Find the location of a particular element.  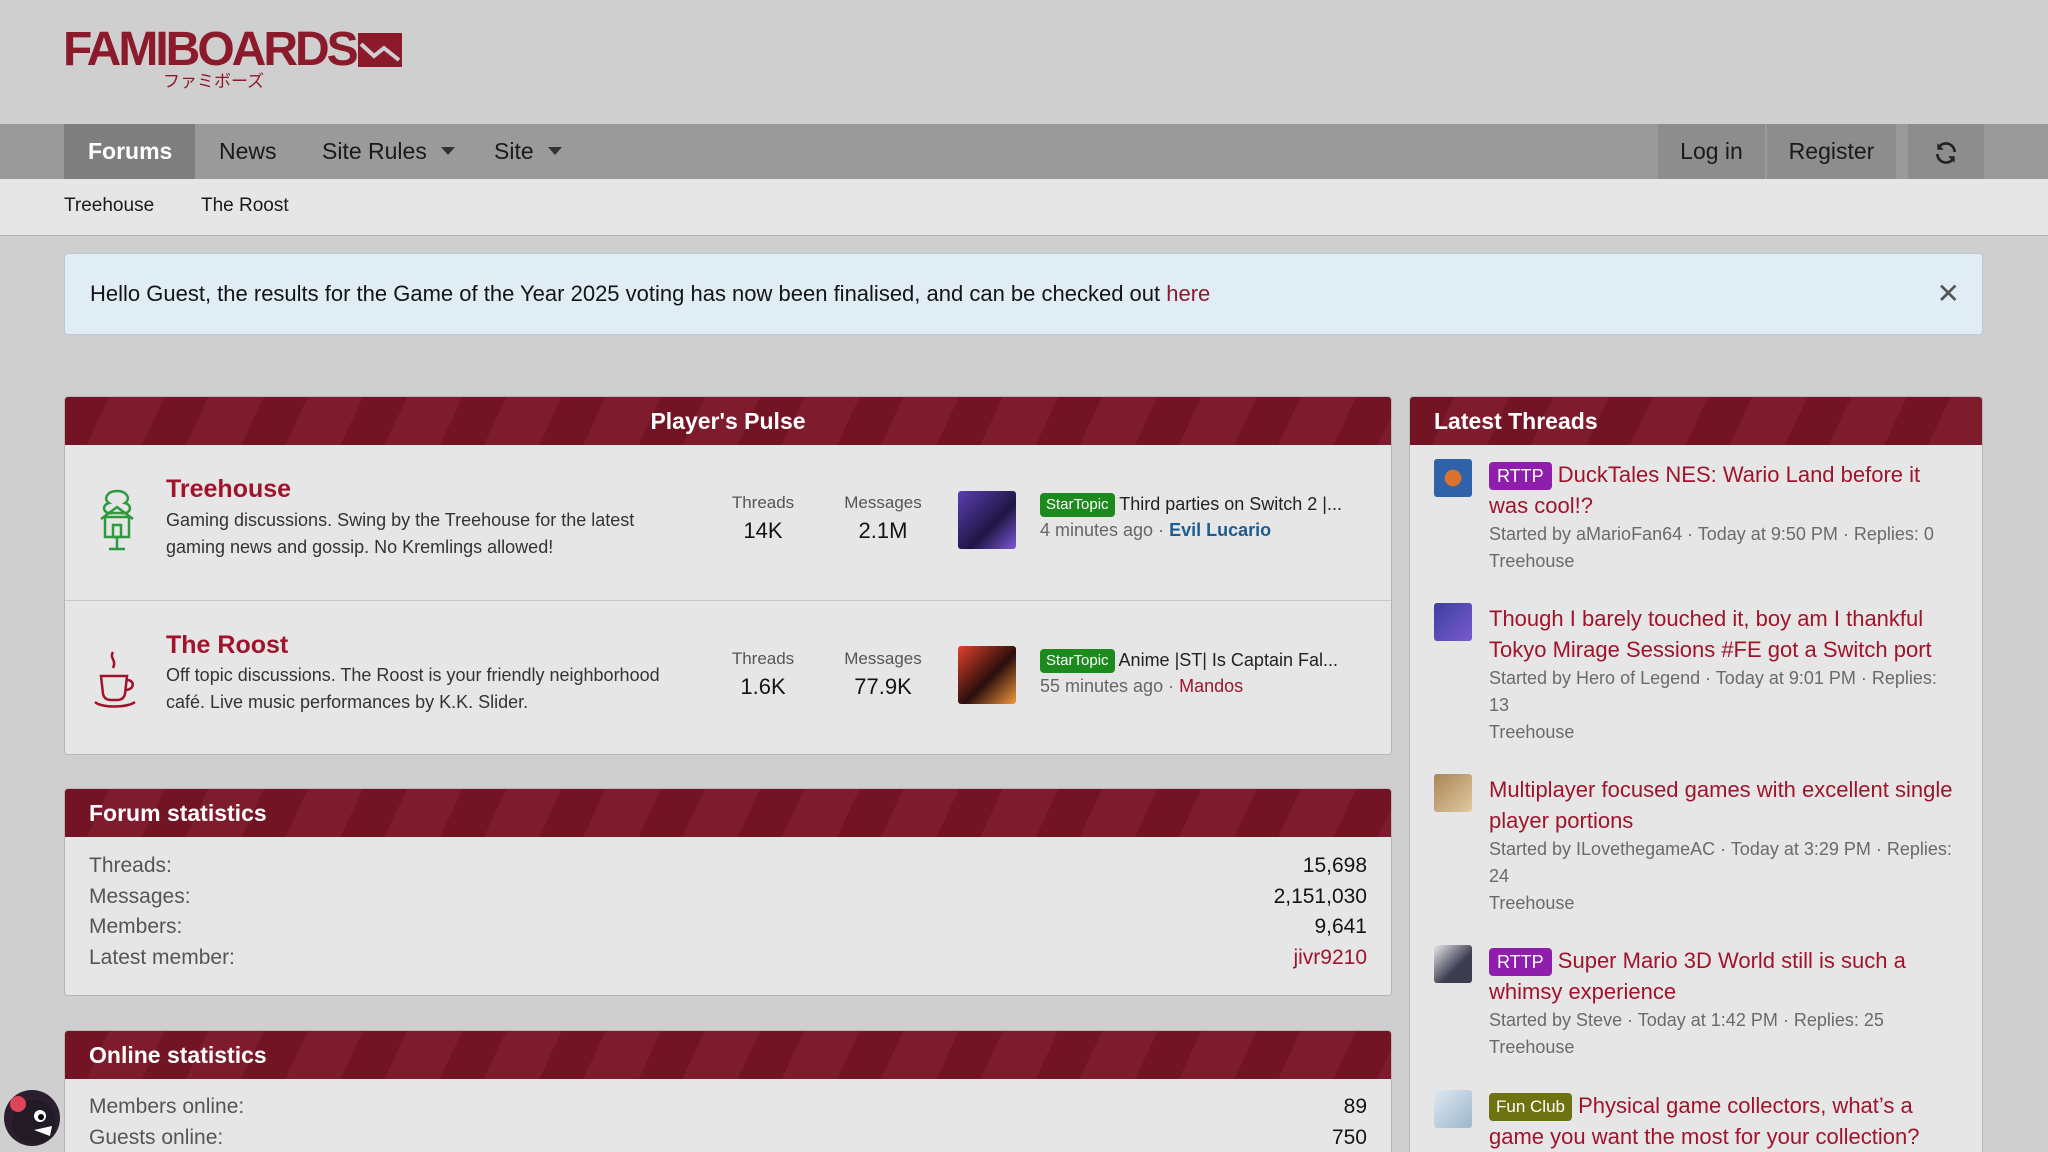

stat-label: Latest member: is located at coordinates (162, 957).